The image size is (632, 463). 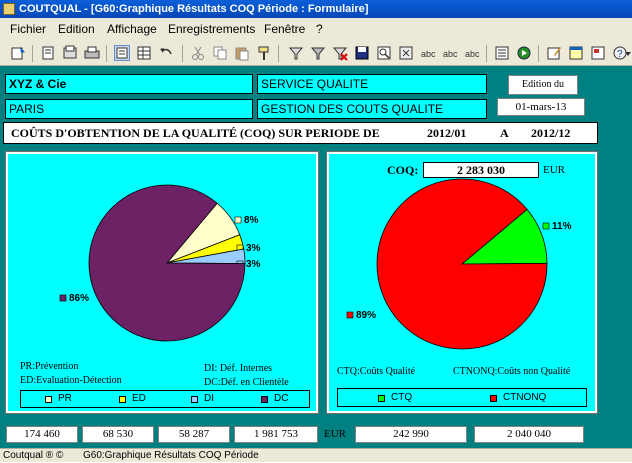 What do you see at coordinates (33, 455) in the screenshot?
I see `status-app: Coutqual ® ©` at bounding box center [33, 455].